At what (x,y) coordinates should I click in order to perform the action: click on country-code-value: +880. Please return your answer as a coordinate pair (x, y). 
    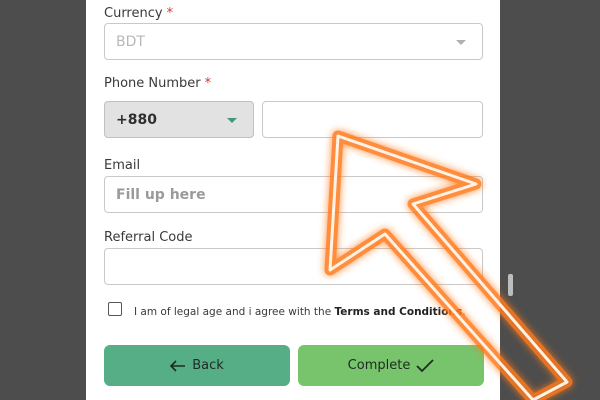
    Looking at the image, I should click on (136, 120).